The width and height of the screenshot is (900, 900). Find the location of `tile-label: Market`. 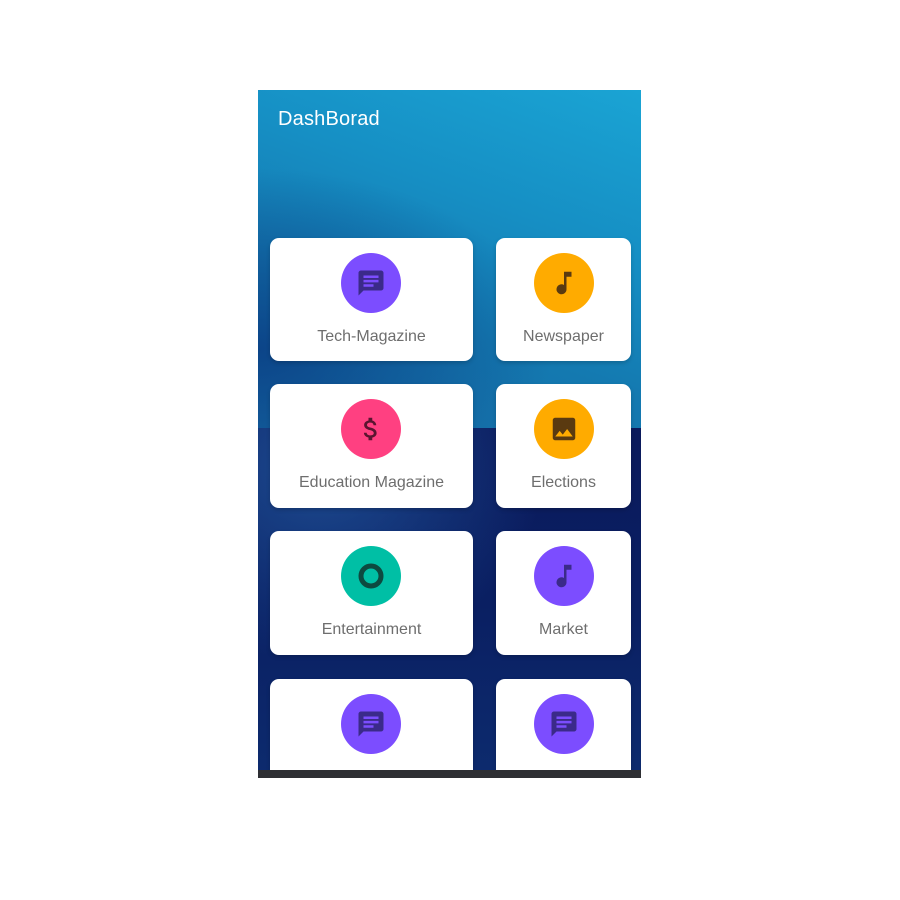

tile-label: Market is located at coordinates (563, 629).